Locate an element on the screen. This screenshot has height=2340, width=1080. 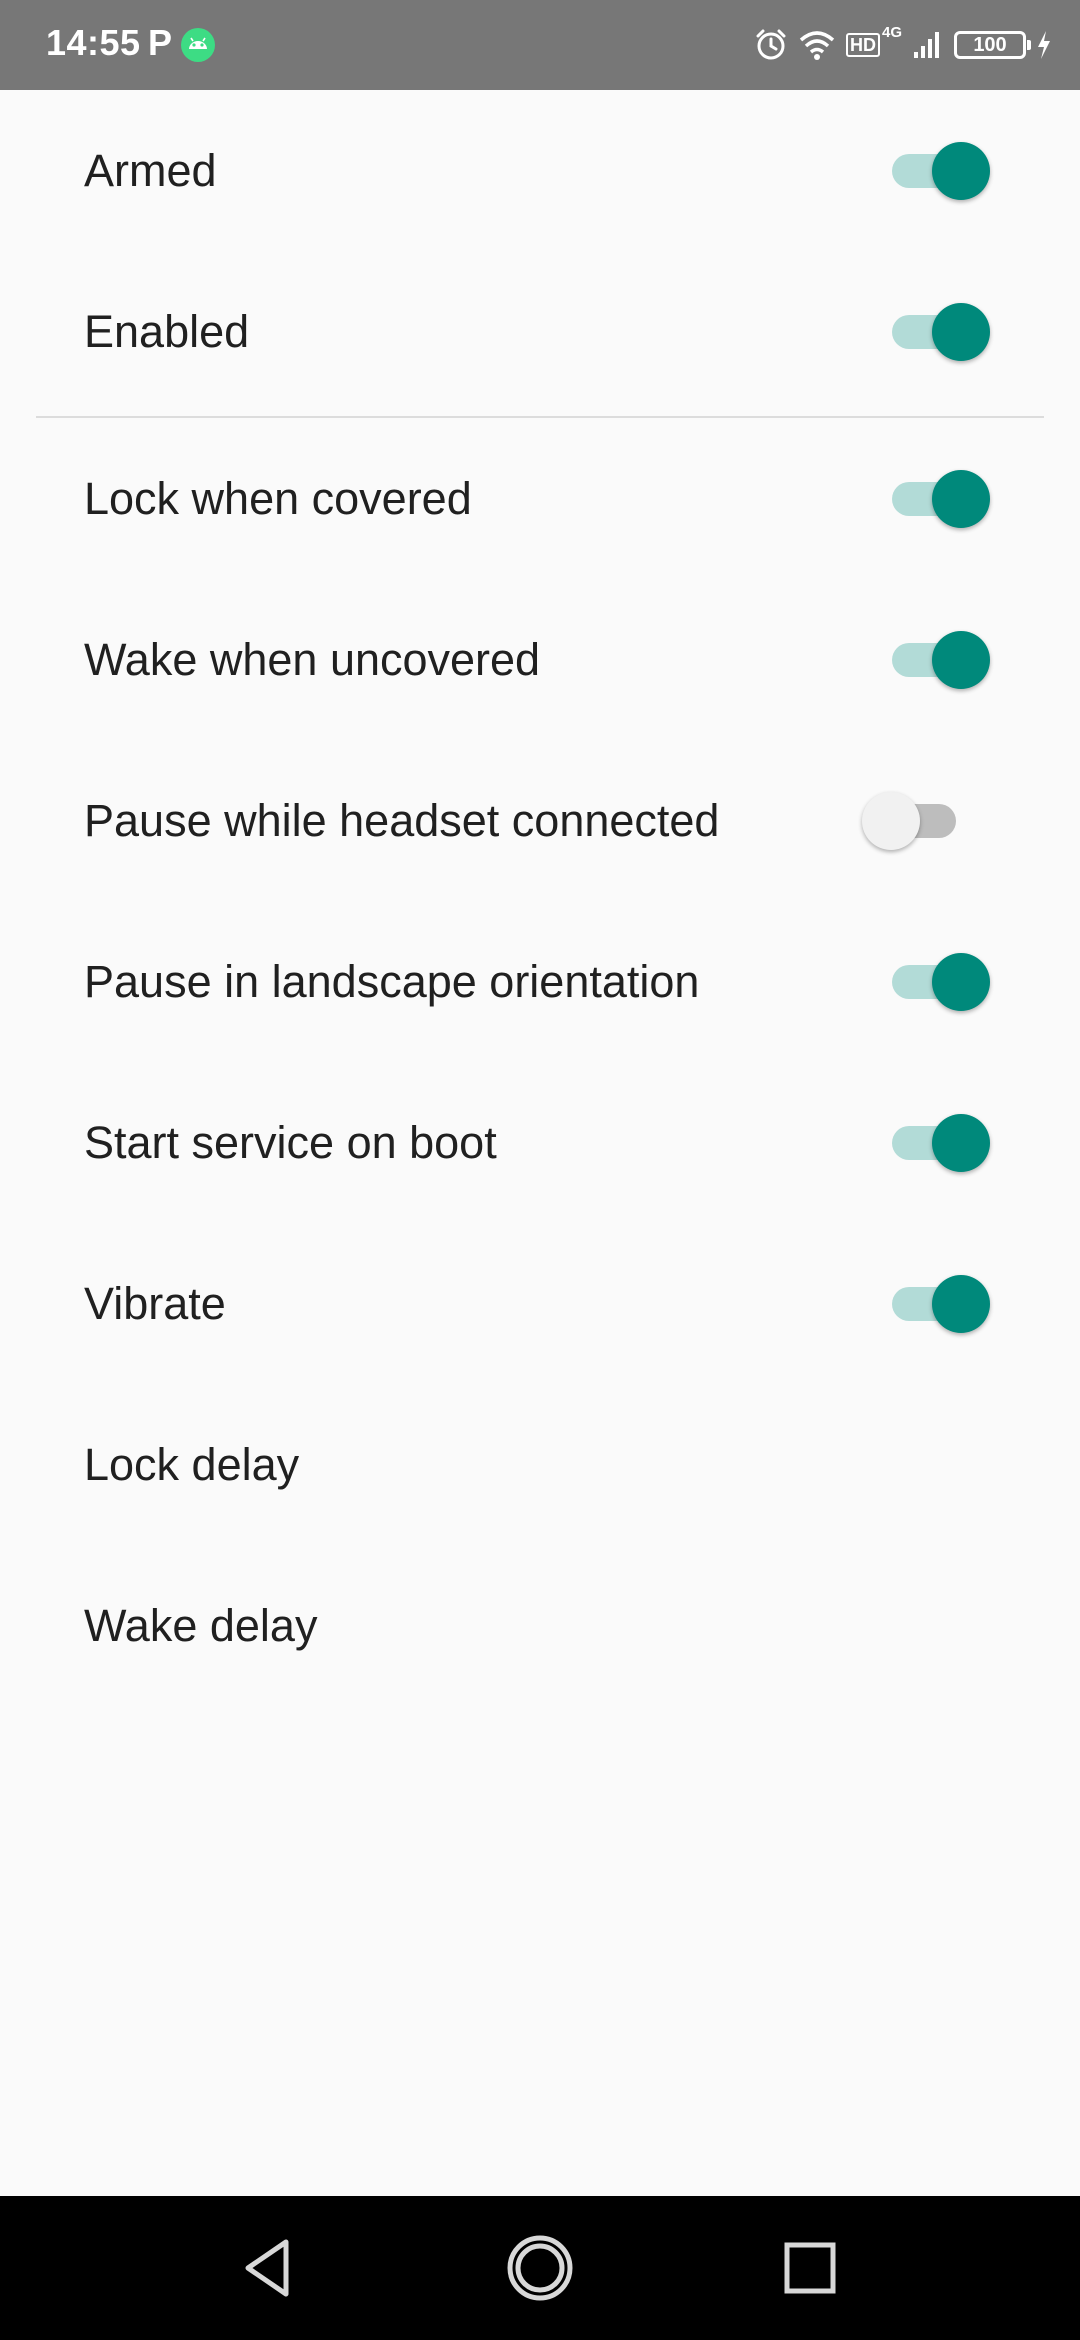
pref-label: Armed is located at coordinates (150, 170).